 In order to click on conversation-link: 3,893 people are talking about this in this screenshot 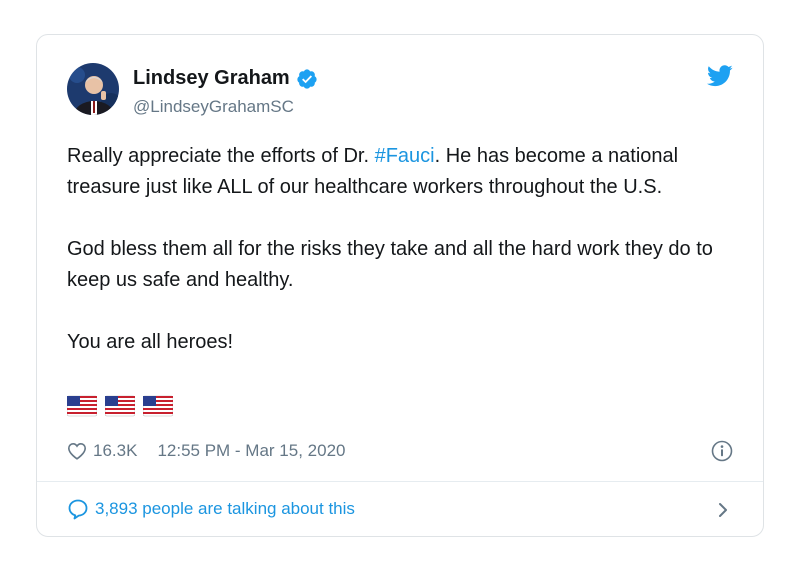, I will do `click(211, 509)`.